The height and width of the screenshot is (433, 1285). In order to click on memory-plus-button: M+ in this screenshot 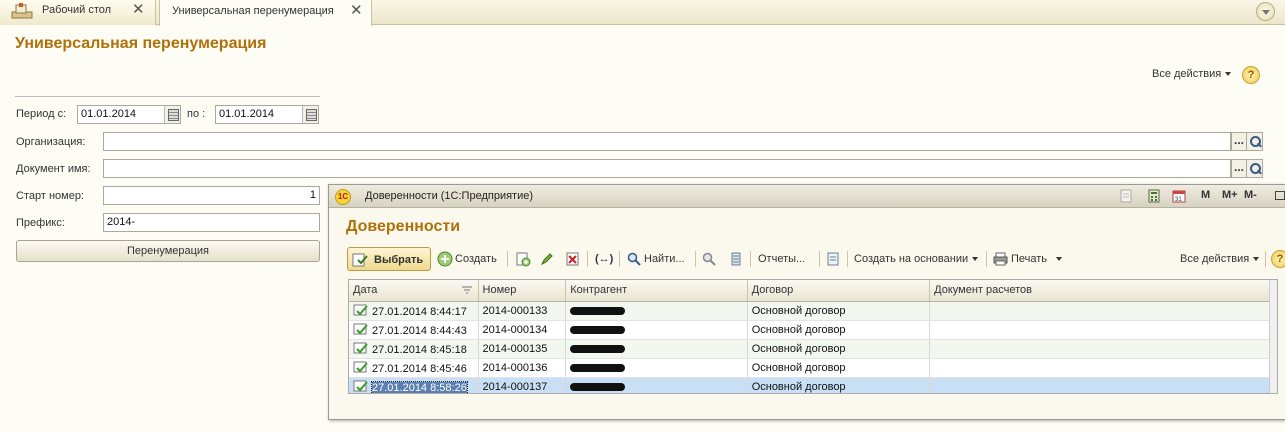, I will do `click(1230, 195)`.